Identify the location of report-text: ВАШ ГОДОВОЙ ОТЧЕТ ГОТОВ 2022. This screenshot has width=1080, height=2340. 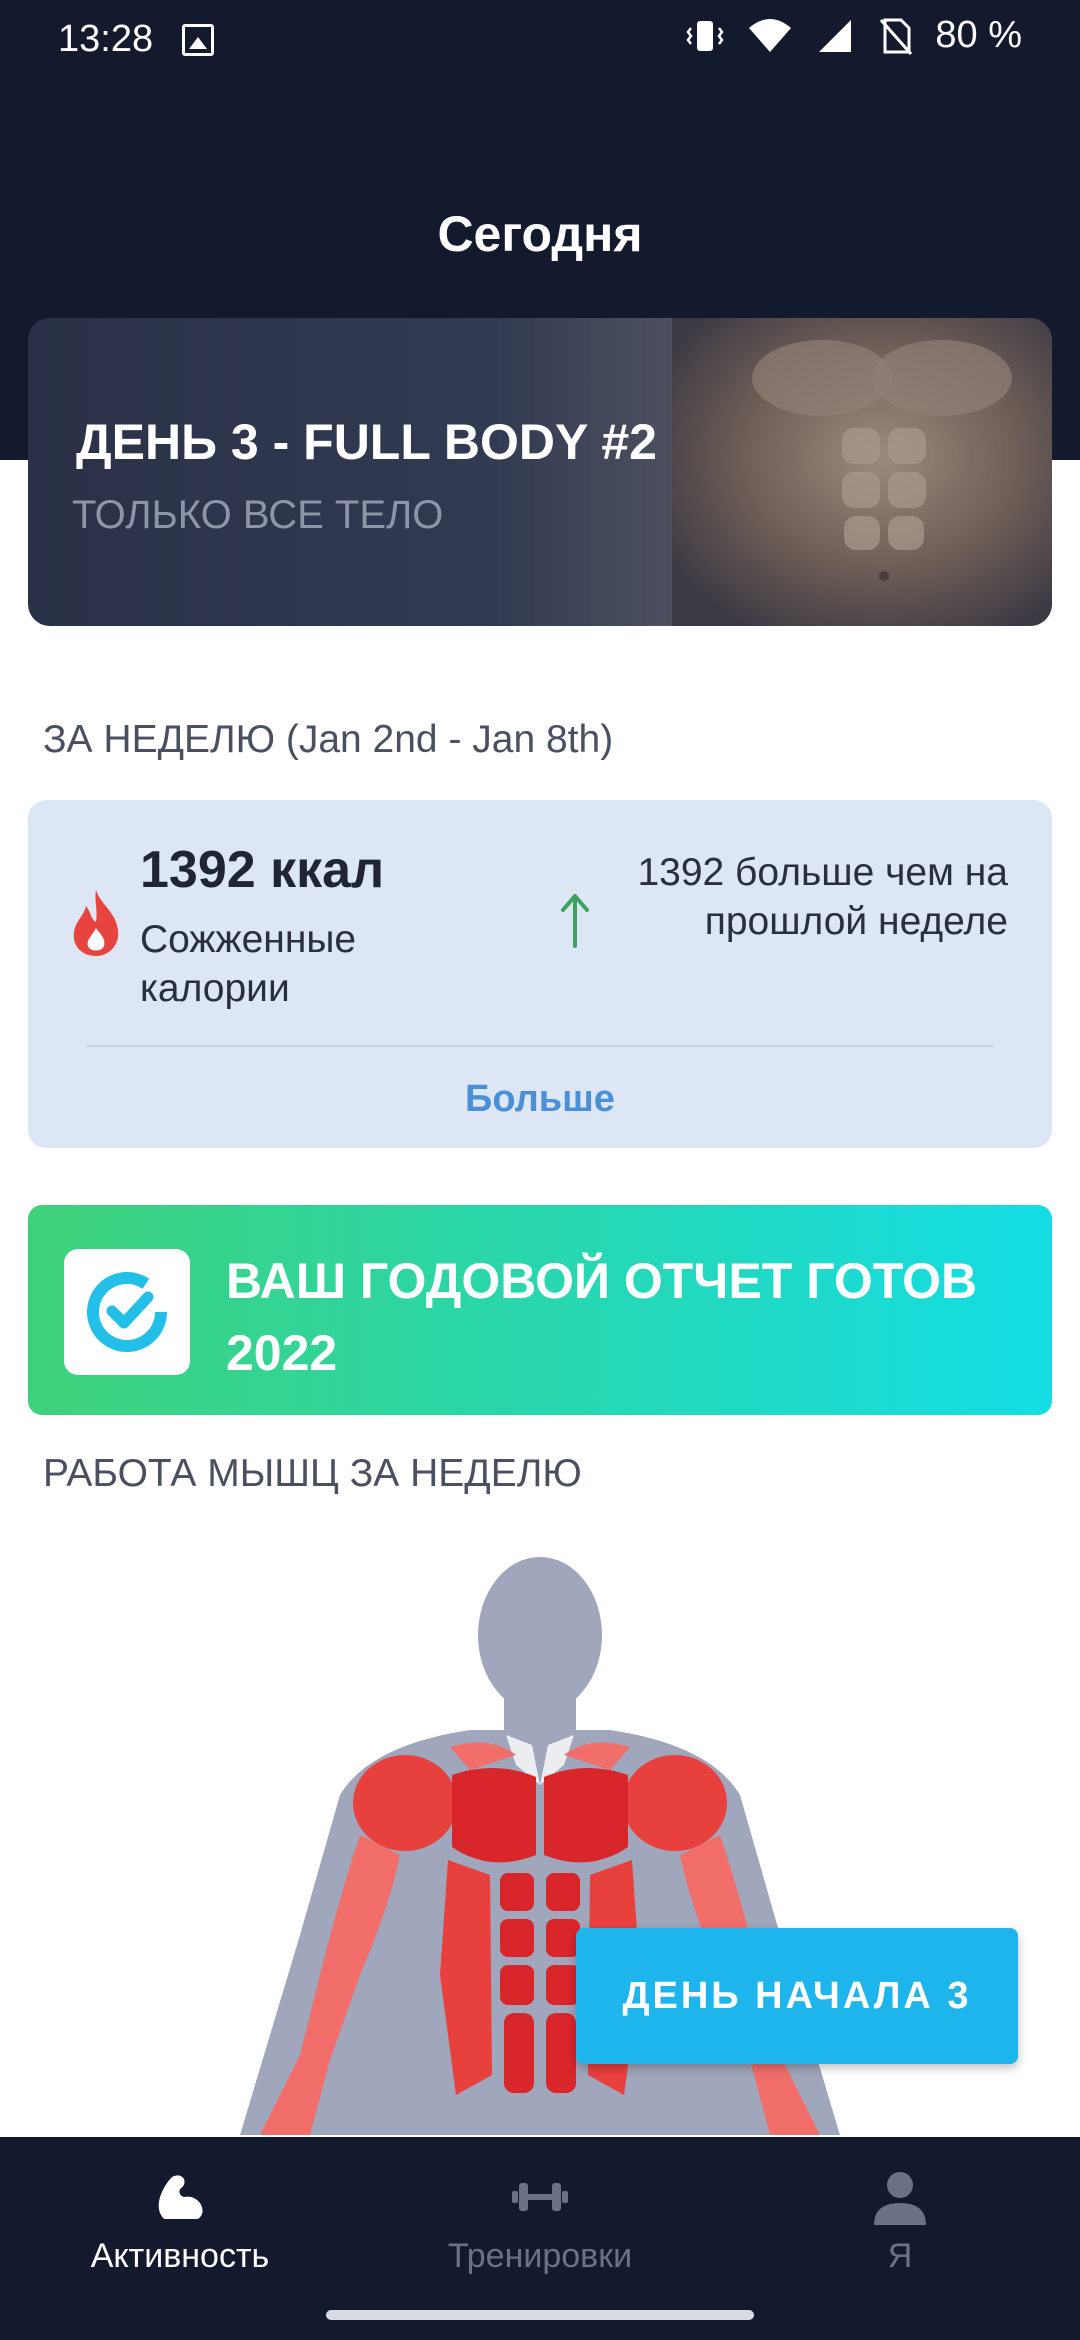
(602, 1317).